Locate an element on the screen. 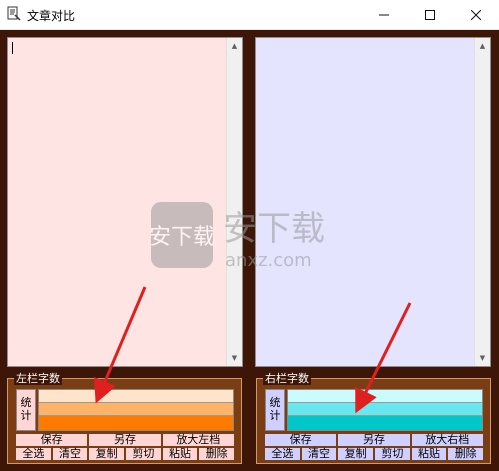 This screenshot has width=499, height=471. document-compare-icon is located at coordinates (14, 14).